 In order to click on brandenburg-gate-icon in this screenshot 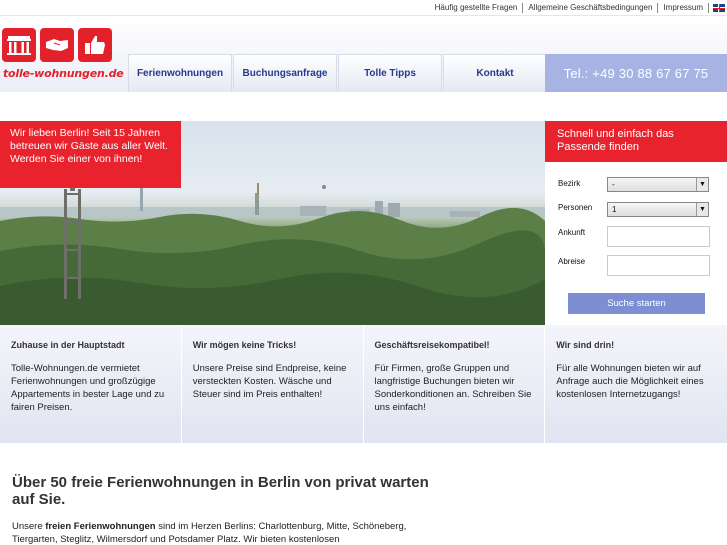, I will do `click(19, 45)`.